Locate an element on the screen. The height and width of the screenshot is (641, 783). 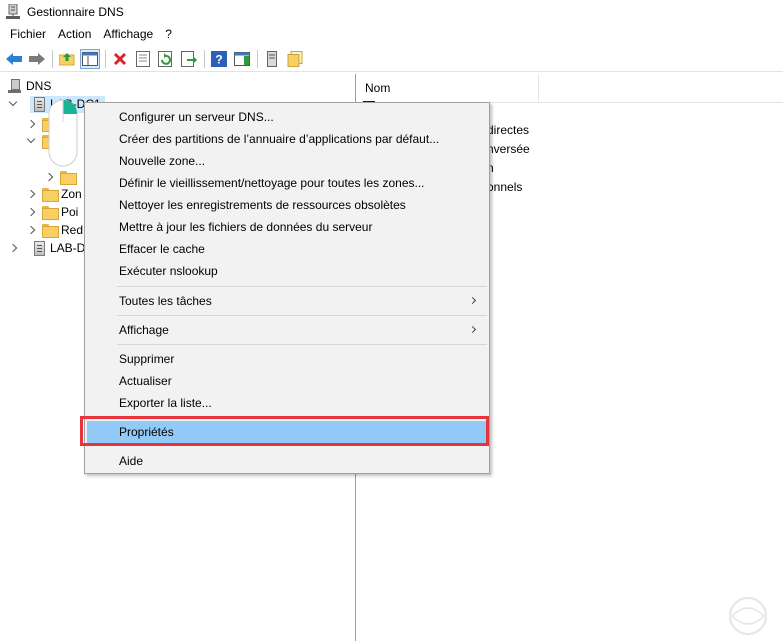
column-header-nom: Nom is located at coordinates (448, 88).